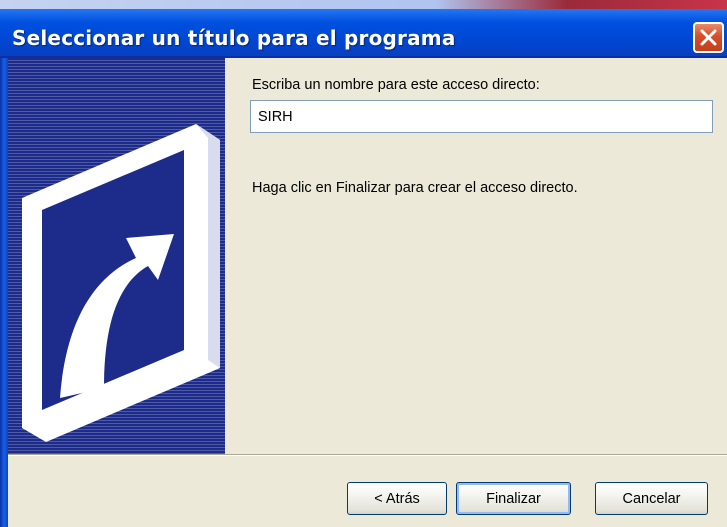 The image size is (727, 527). What do you see at coordinates (367, 455) in the screenshot?
I see `footer-separator` at bounding box center [367, 455].